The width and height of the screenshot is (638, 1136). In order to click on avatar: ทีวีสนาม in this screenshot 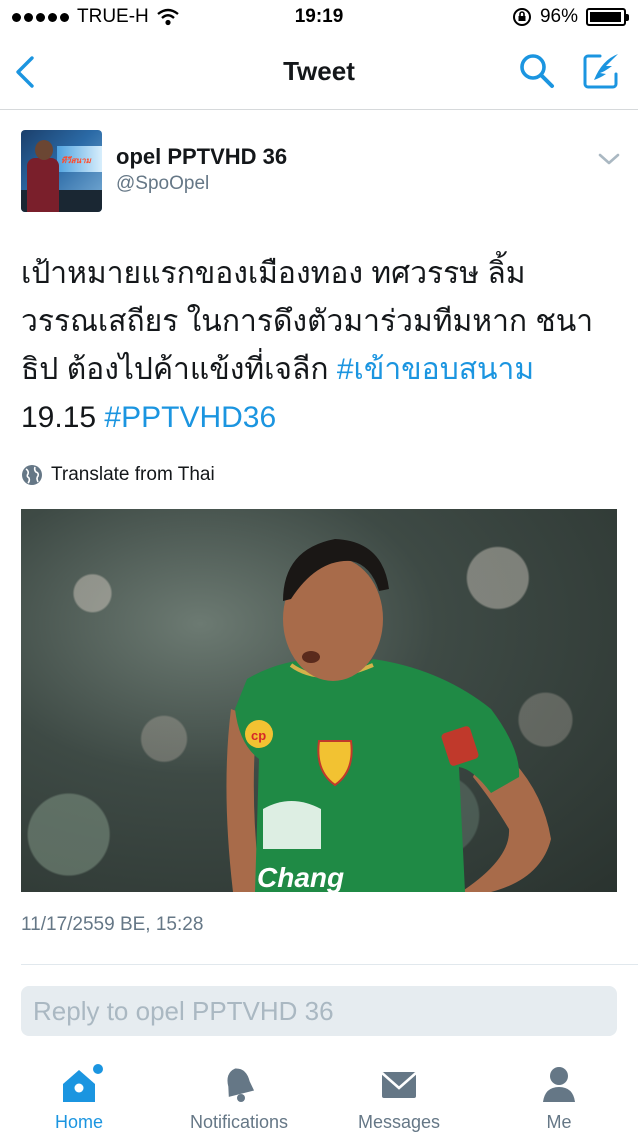, I will do `click(61, 171)`.